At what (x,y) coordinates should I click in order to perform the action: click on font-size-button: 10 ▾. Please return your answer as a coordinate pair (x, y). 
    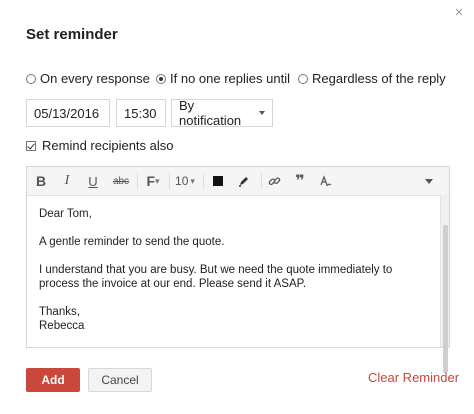
    Looking at the image, I should click on (185, 181).